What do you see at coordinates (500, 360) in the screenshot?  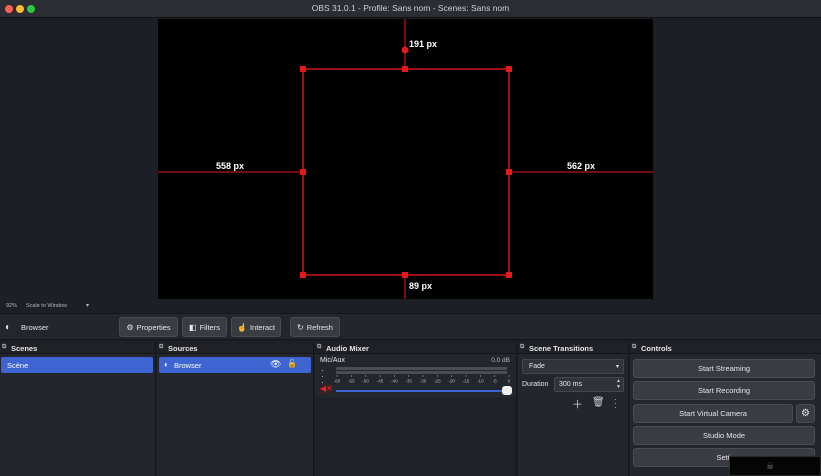 I see `mixer-channel-level: 0.0 dB` at bounding box center [500, 360].